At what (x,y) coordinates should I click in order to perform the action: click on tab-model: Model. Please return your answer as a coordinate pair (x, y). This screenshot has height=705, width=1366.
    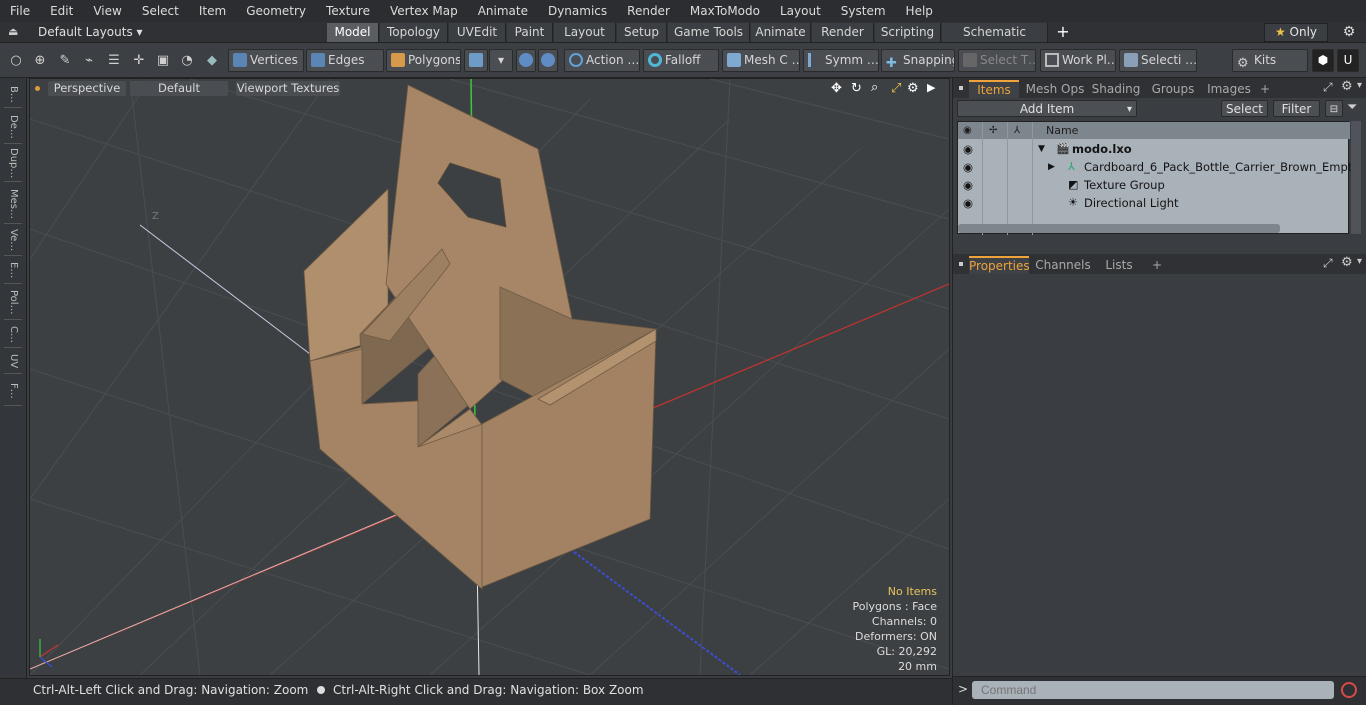
    Looking at the image, I should click on (353, 32).